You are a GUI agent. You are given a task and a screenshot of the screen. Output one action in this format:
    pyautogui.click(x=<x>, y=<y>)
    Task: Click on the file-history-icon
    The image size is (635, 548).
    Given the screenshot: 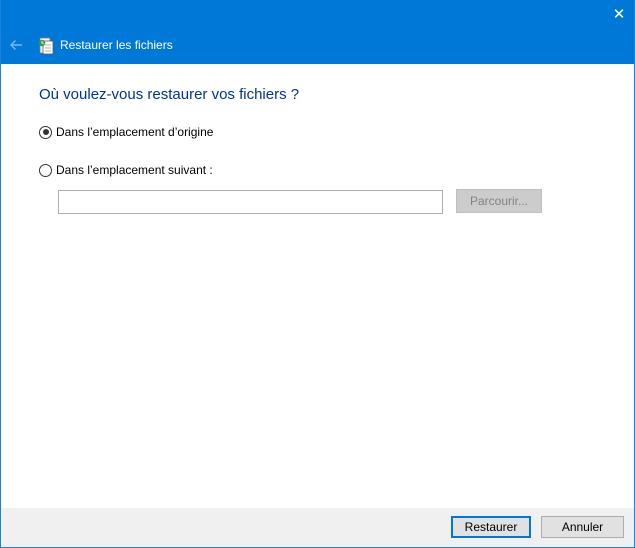 What is the action you would take?
    pyautogui.click(x=46, y=46)
    